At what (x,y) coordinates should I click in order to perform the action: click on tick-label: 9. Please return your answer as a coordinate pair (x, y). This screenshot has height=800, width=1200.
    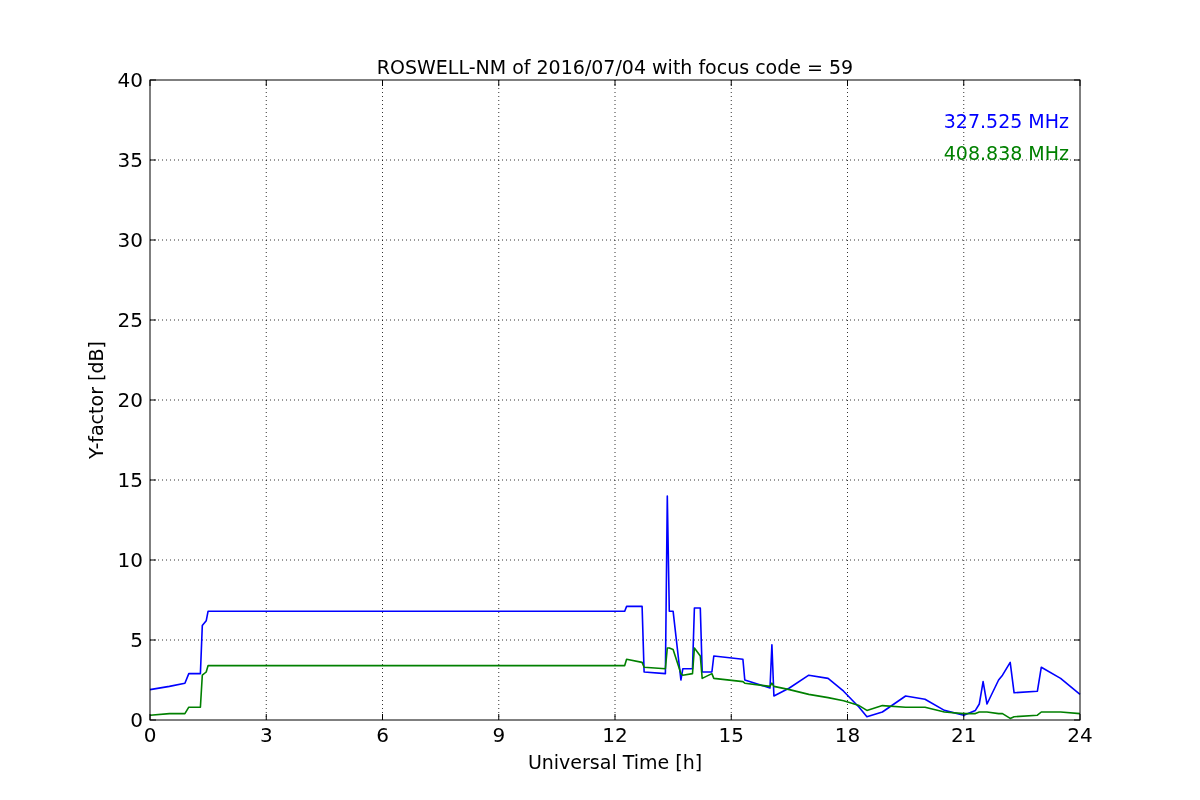
    Looking at the image, I should click on (499, 735).